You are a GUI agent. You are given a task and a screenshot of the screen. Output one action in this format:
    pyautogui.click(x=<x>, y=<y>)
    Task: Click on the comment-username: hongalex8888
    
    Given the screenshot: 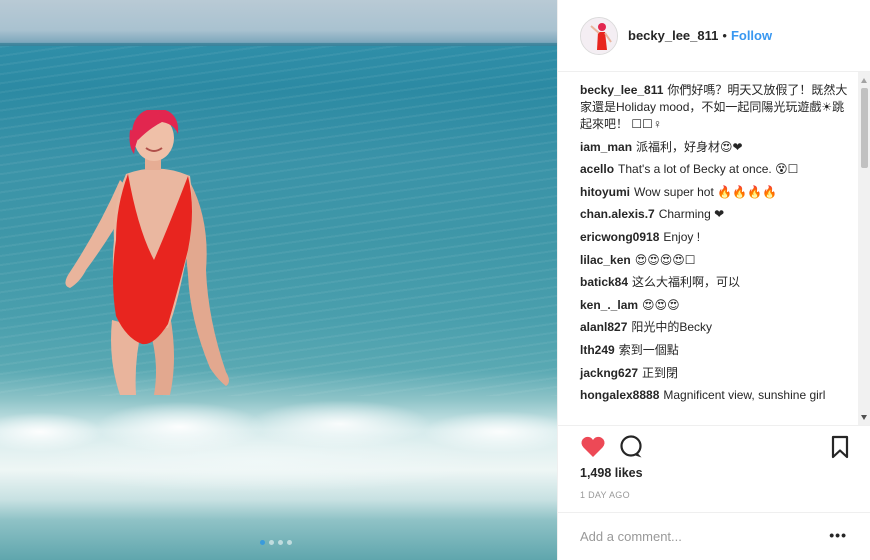 What is the action you would take?
    pyautogui.click(x=619, y=395)
    